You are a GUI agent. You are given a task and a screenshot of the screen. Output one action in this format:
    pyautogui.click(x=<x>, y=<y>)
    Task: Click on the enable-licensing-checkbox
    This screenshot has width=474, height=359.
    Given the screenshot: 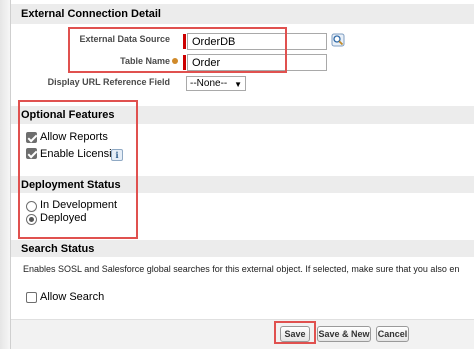 What is the action you would take?
    pyautogui.click(x=31, y=153)
    